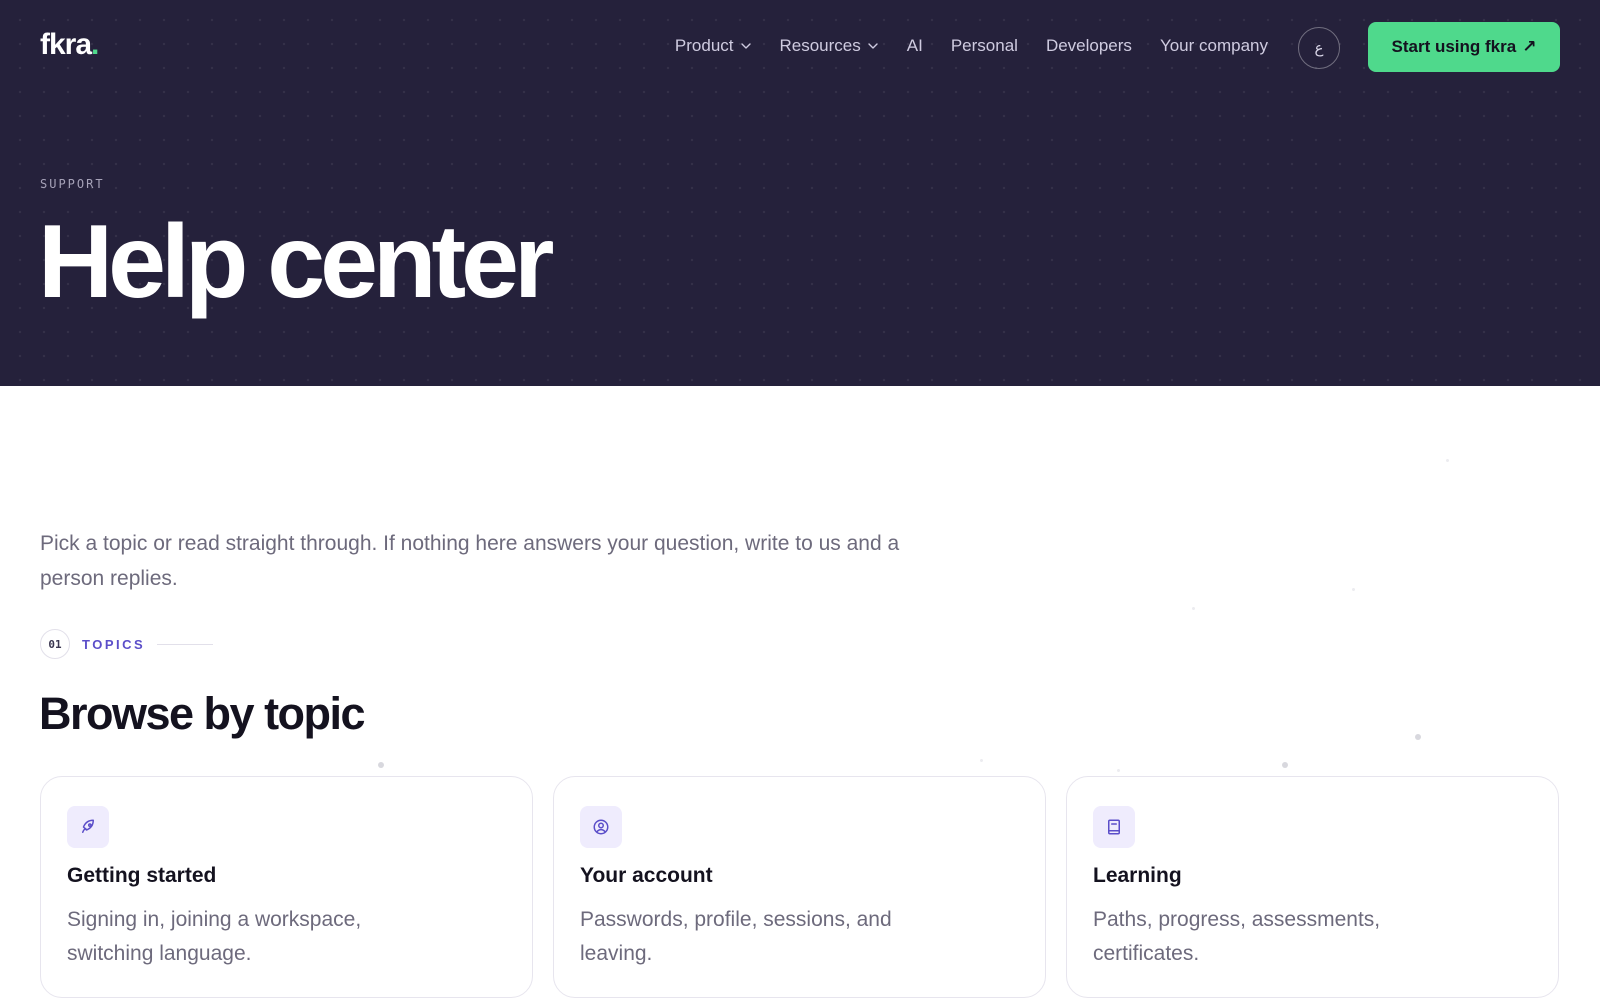 The width and height of the screenshot is (1600, 1000). What do you see at coordinates (72, 184) in the screenshot?
I see `hero-eyebrow: SUPPORT` at bounding box center [72, 184].